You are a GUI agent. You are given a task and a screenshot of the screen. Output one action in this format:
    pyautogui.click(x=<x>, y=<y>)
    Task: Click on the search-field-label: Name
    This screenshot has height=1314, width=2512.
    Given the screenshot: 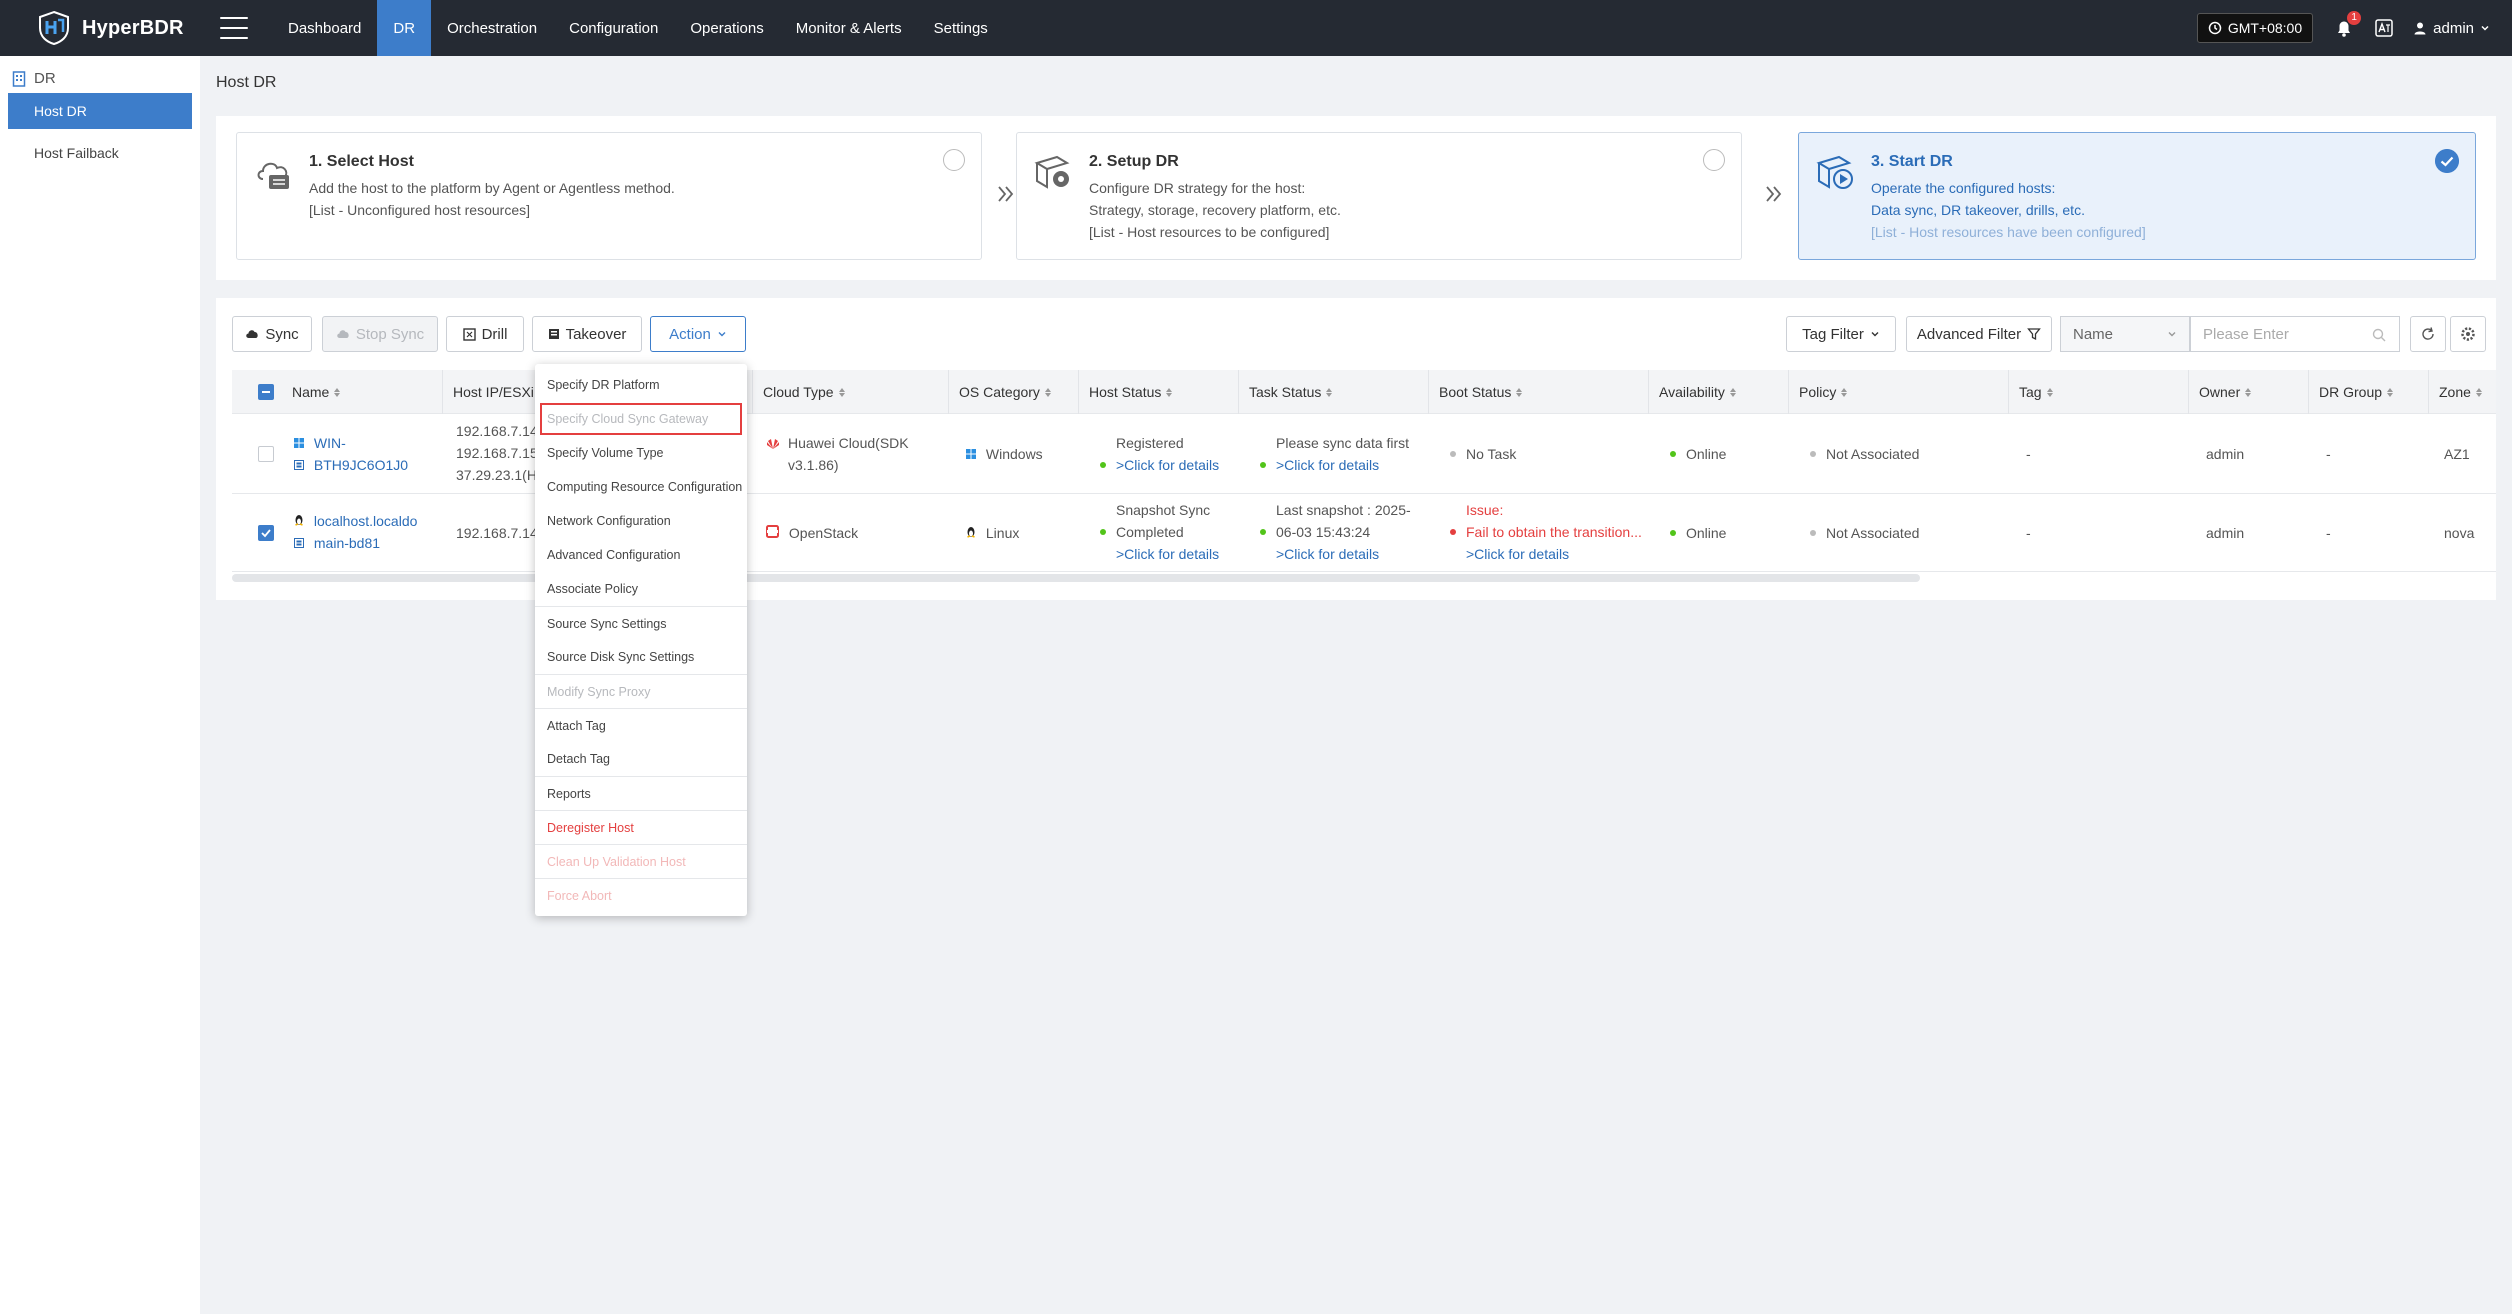 What is the action you would take?
    pyautogui.click(x=2093, y=334)
    